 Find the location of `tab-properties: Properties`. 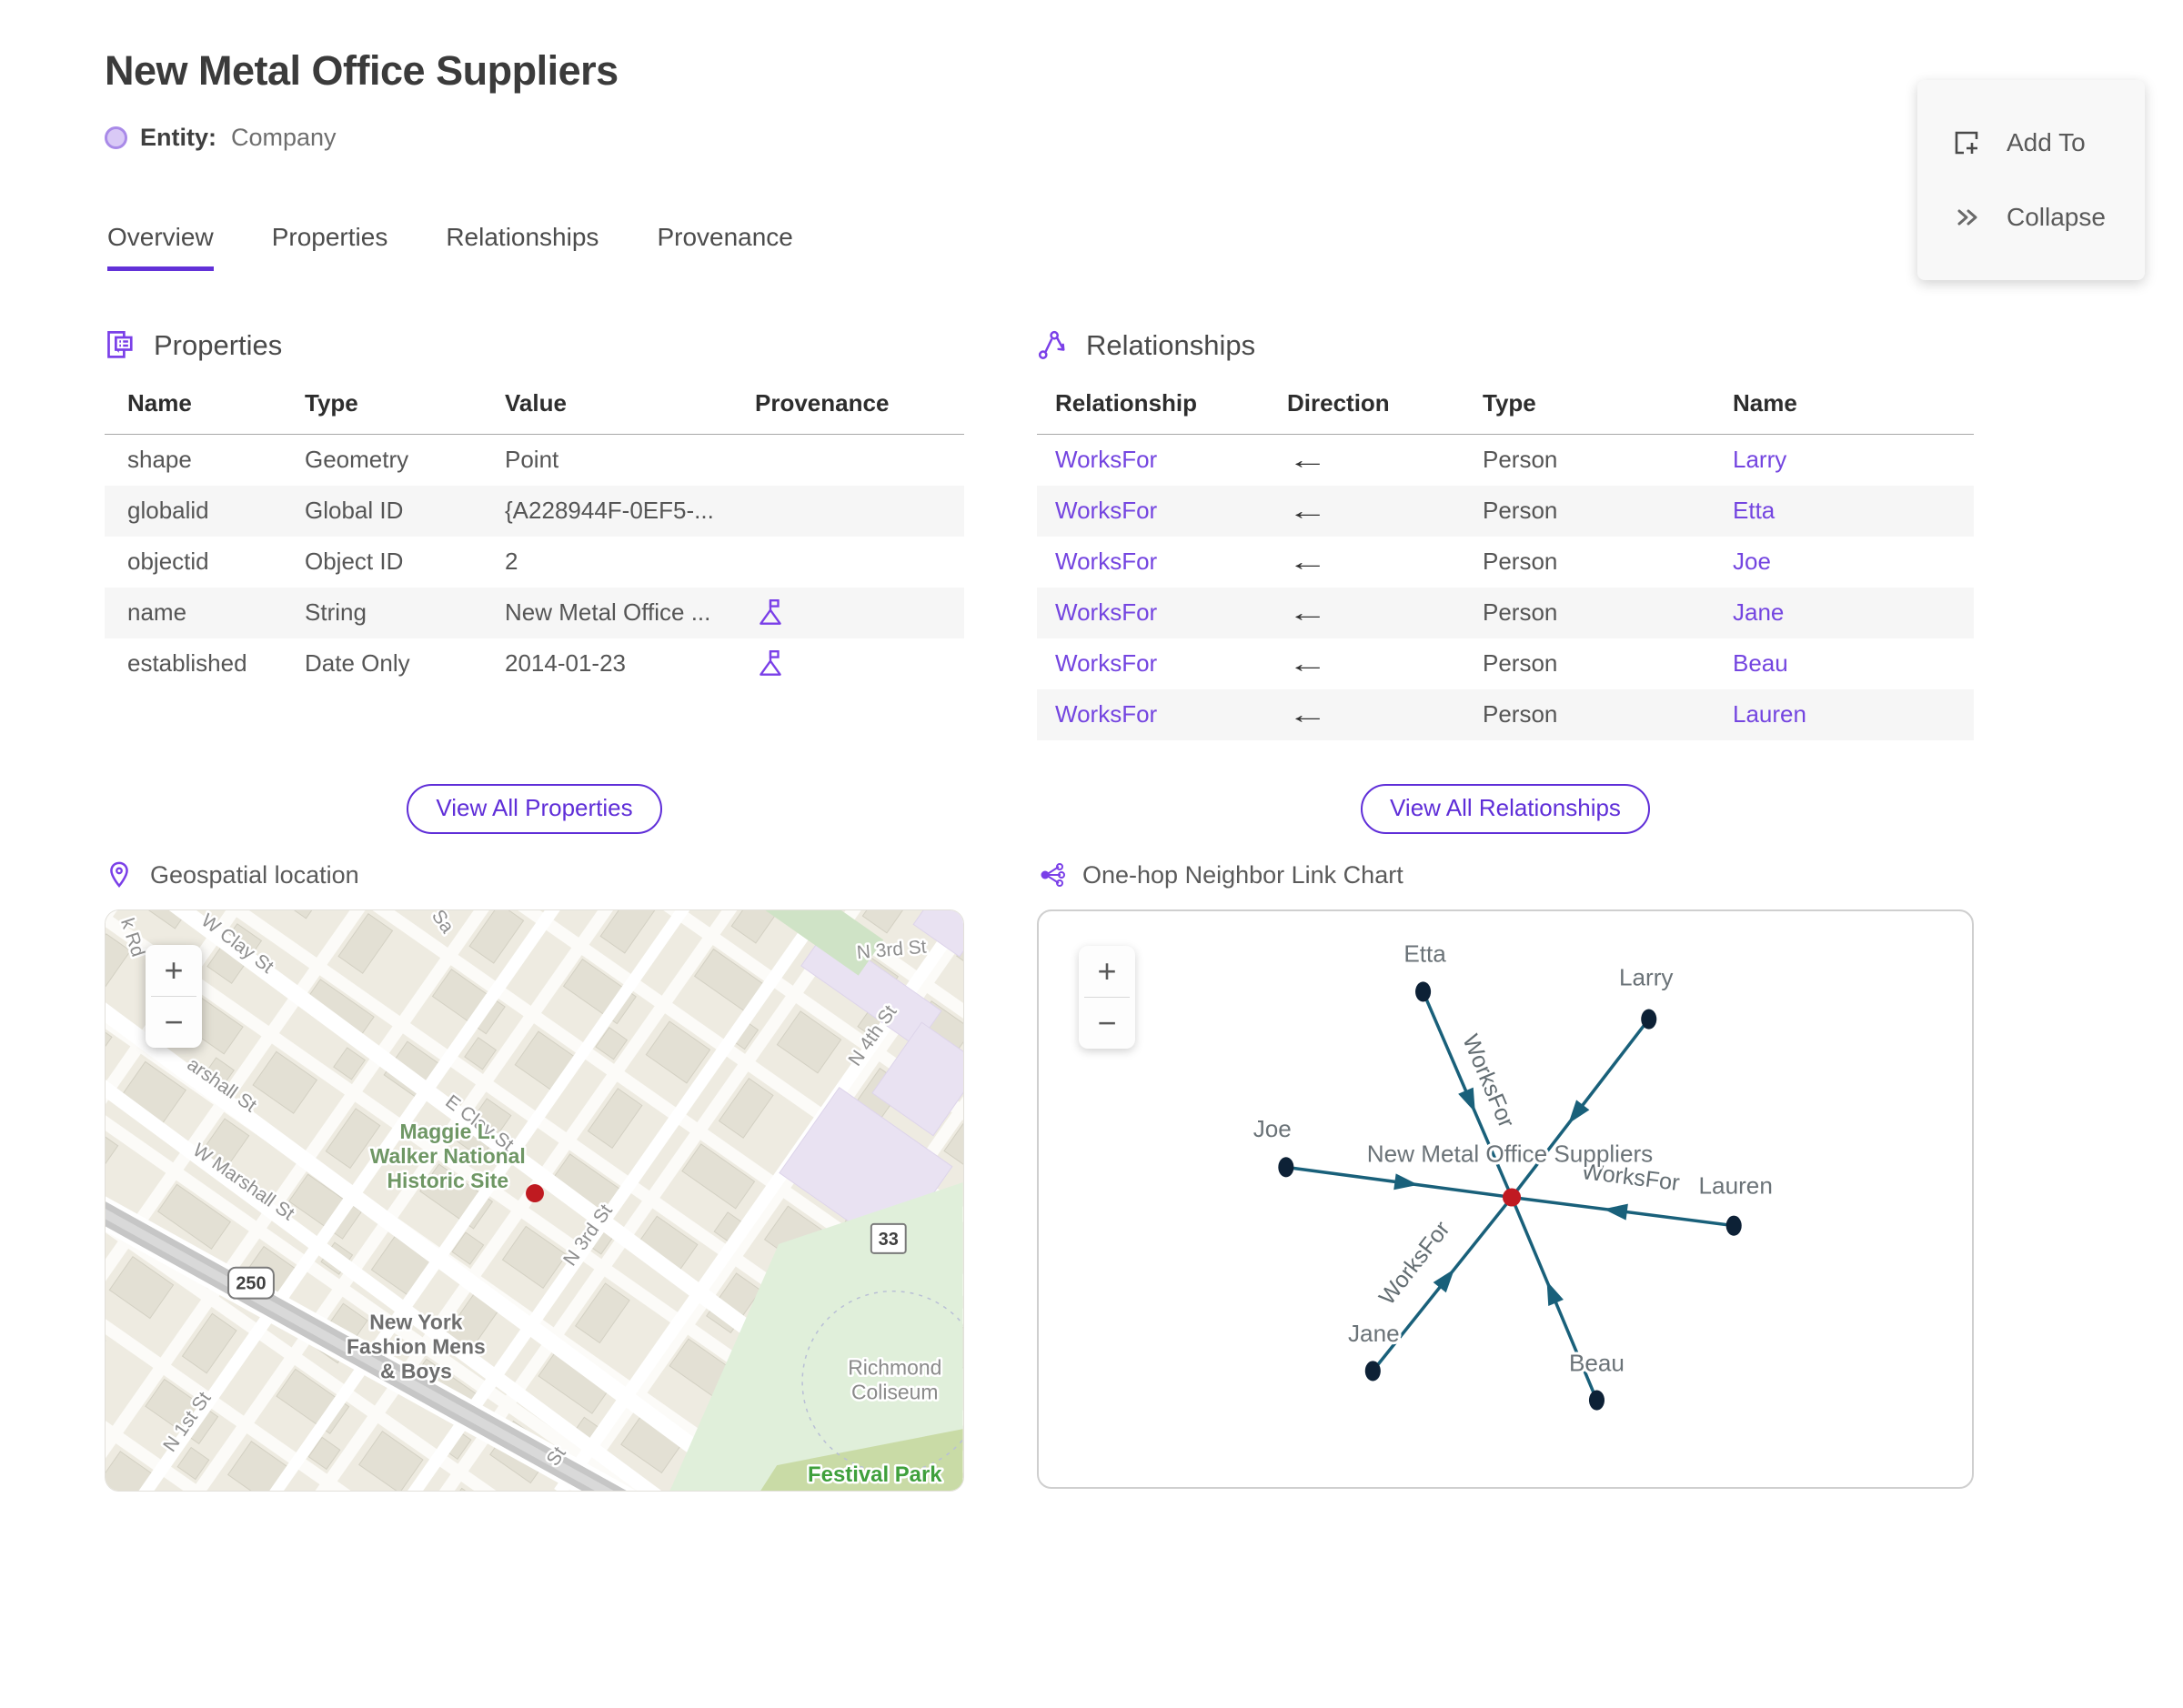

tab-properties: Properties is located at coordinates (330, 247).